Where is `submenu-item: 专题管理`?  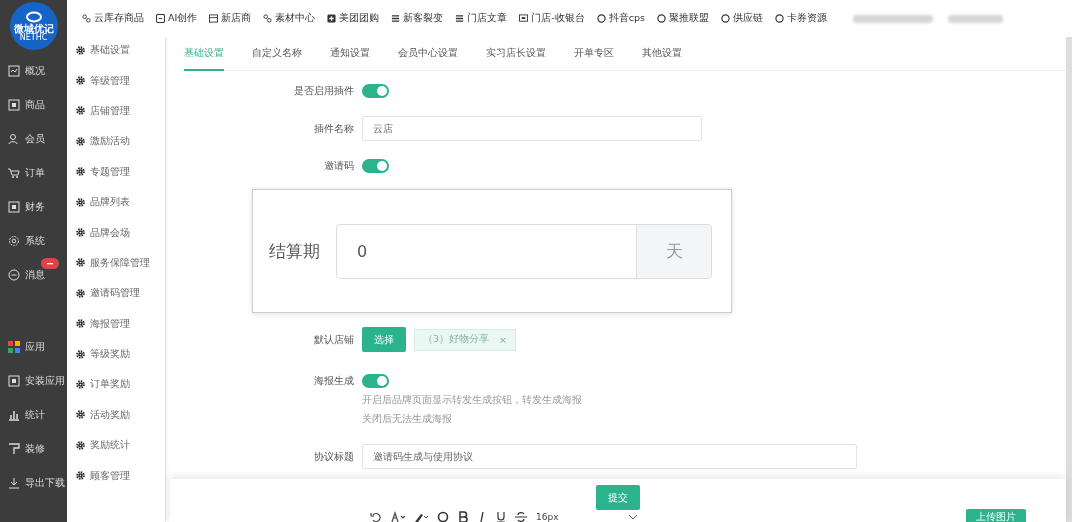
submenu-item: 专题管理 is located at coordinates (116, 171).